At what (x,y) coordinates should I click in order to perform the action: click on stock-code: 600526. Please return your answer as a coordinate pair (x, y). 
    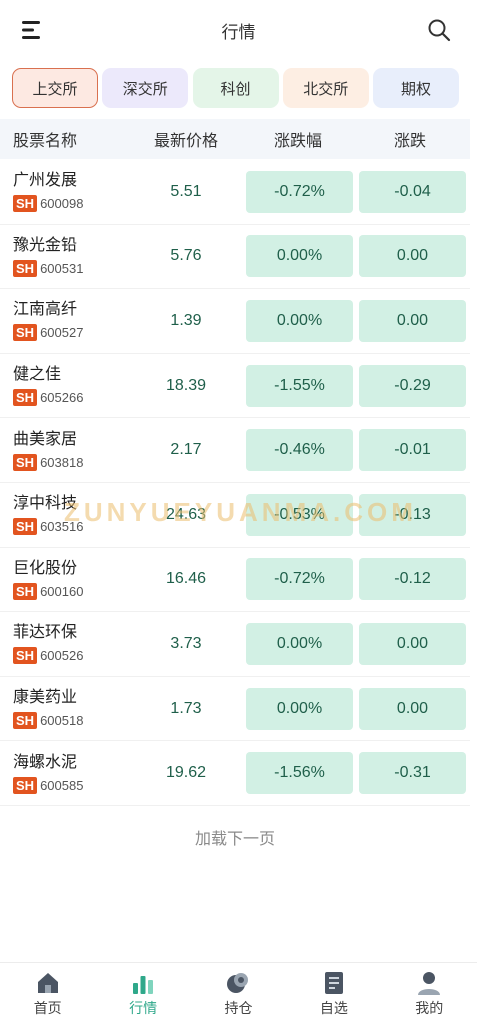
    Looking at the image, I should click on (62, 656).